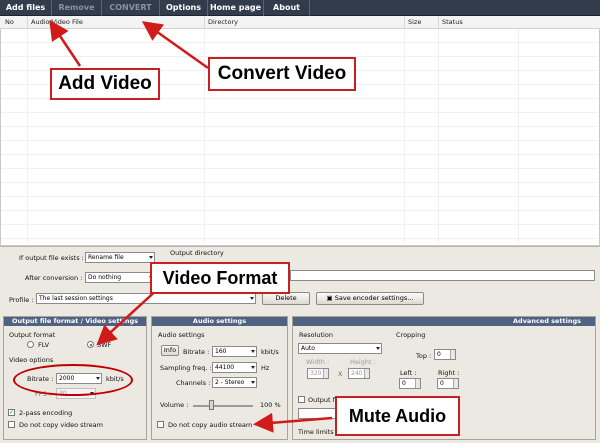 The image size is (600, 443). Describe the element at coordinates (444, 321) in the screenshot. I see `advanced-settings-title: Advanced settings` at that location.